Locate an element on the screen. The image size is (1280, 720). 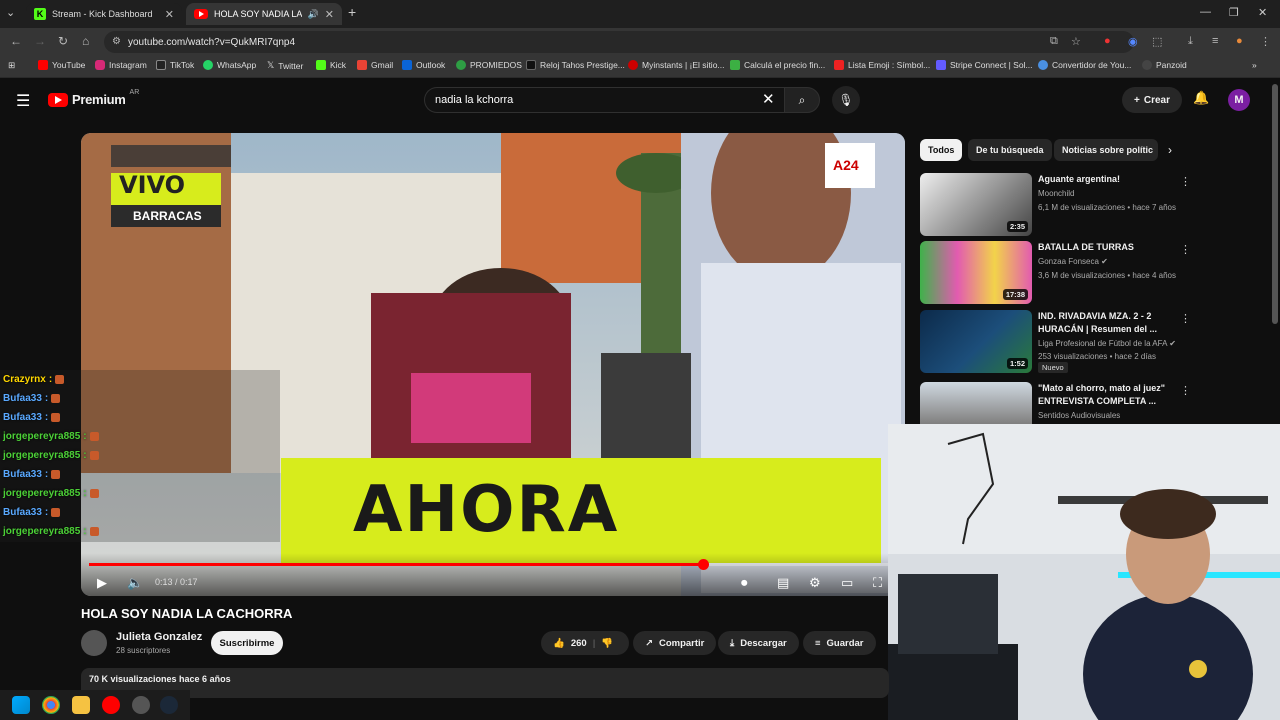
recommendation-title: Aguante argentina! is located at coordinates (1105, 179).